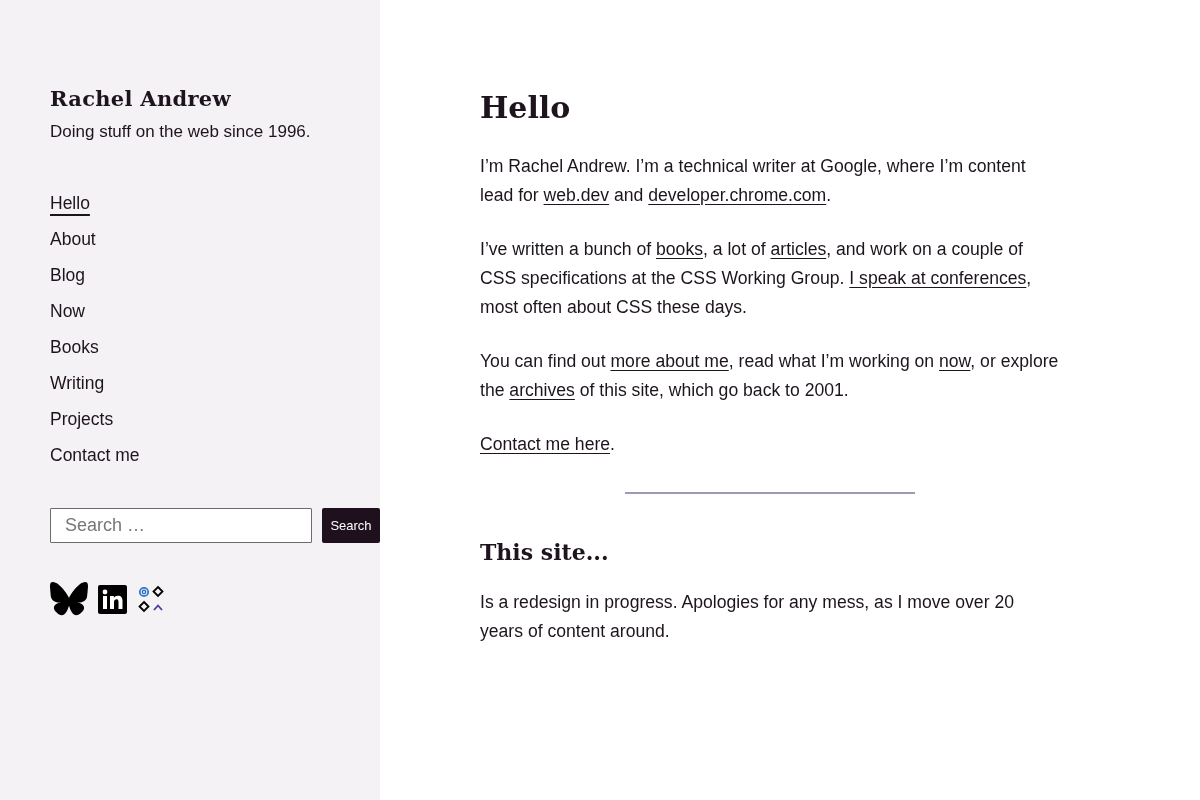 The width and height of the screenshot is (1200, 800). Describe the element at coordinates (82, 419) in the screenshot. I see `nav-link: Projects` at that location.